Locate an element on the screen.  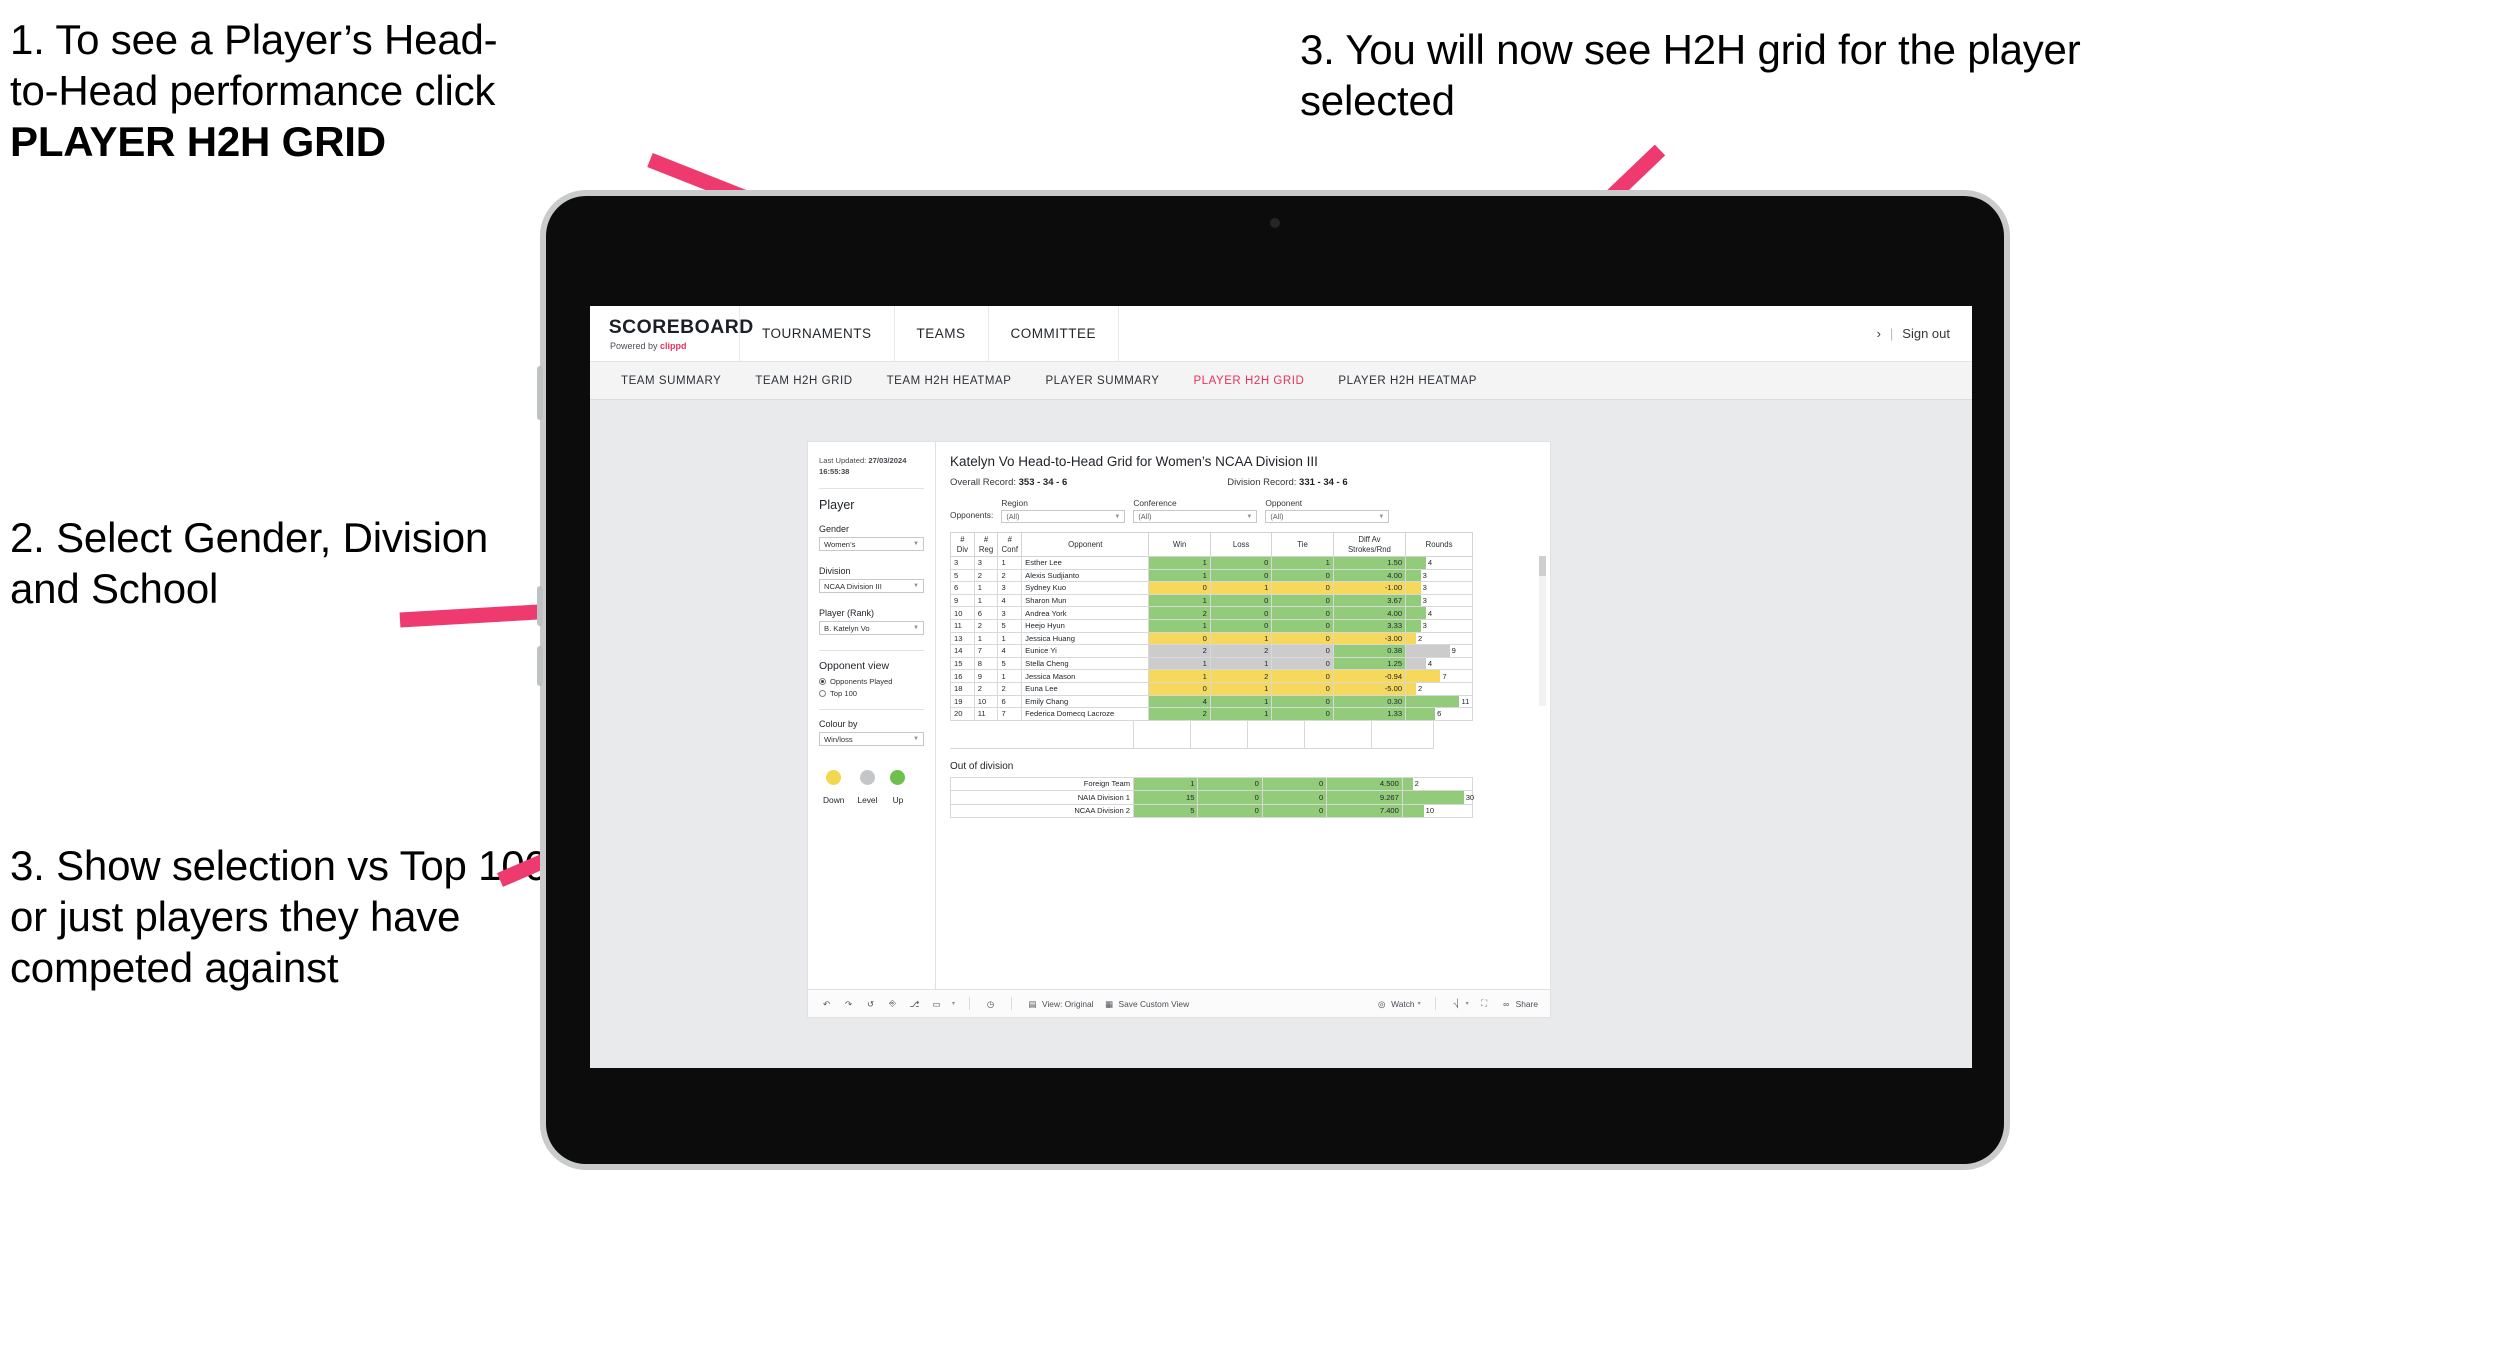
table-cell: Foreign Team is located at coordinates (1042, 784).